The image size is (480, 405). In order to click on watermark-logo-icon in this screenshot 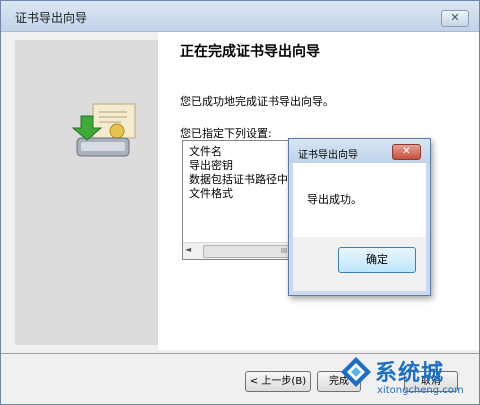, I will do `click(356, 372)`.